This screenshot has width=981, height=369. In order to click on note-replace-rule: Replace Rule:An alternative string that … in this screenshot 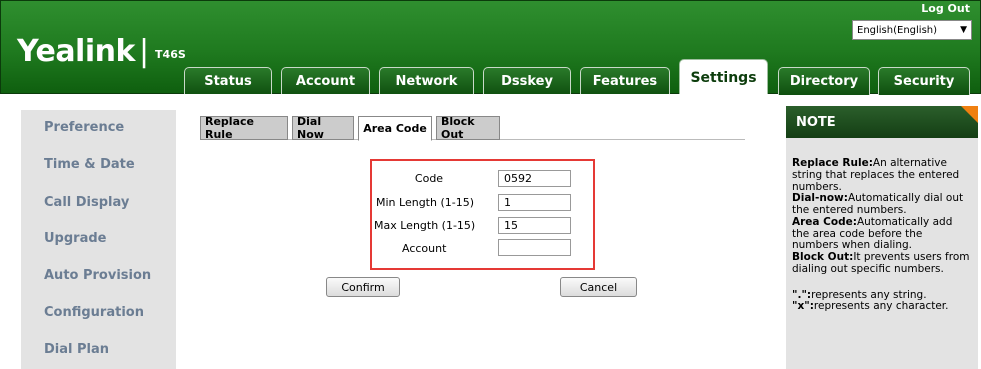, I will do `click(876, 175)`.